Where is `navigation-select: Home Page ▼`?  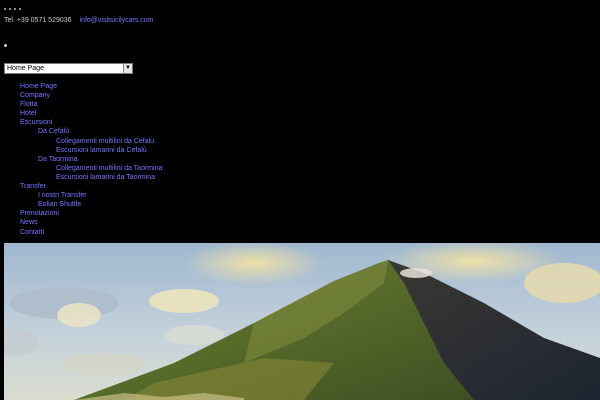
navigation-select: Home Page ▼ is located at coordinates (68, 68).